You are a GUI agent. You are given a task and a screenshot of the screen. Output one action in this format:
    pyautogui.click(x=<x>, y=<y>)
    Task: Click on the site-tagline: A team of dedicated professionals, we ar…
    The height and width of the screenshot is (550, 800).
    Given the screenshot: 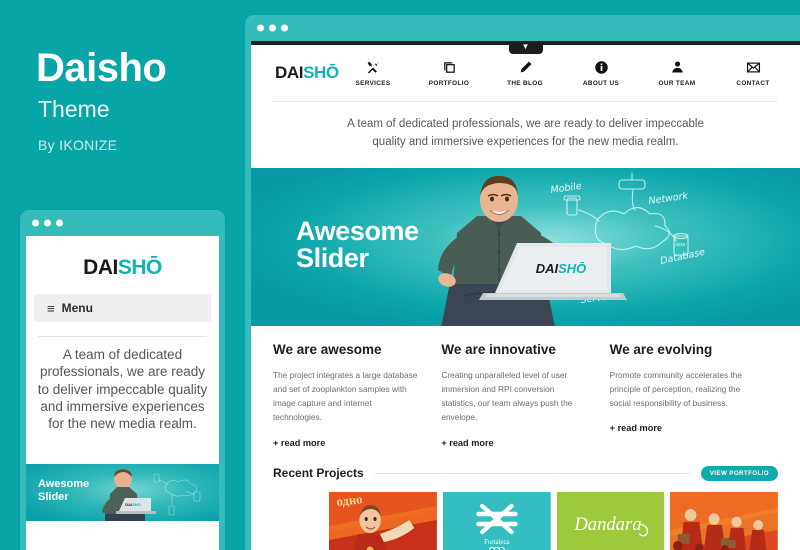 What is the action you would take?
    pyautogui.click(x=525, y=135)
    